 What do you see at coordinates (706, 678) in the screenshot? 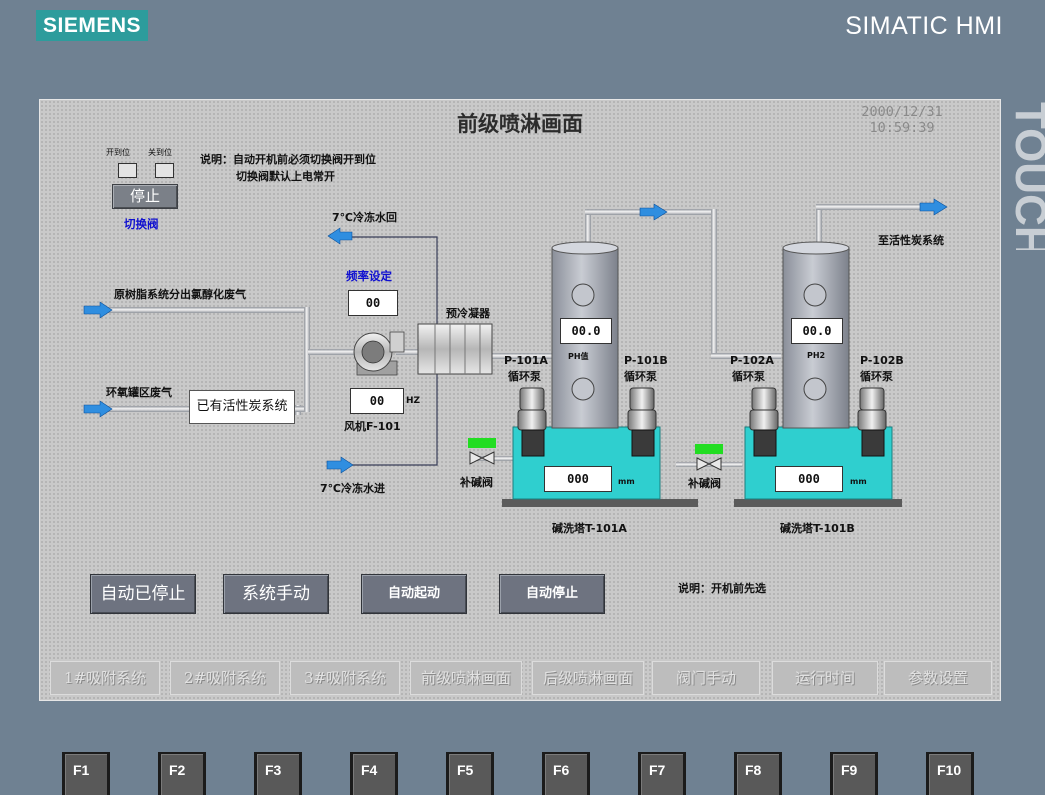
I see `nav-valve-manual: 阀门手动` at bounding box center [706, 678].